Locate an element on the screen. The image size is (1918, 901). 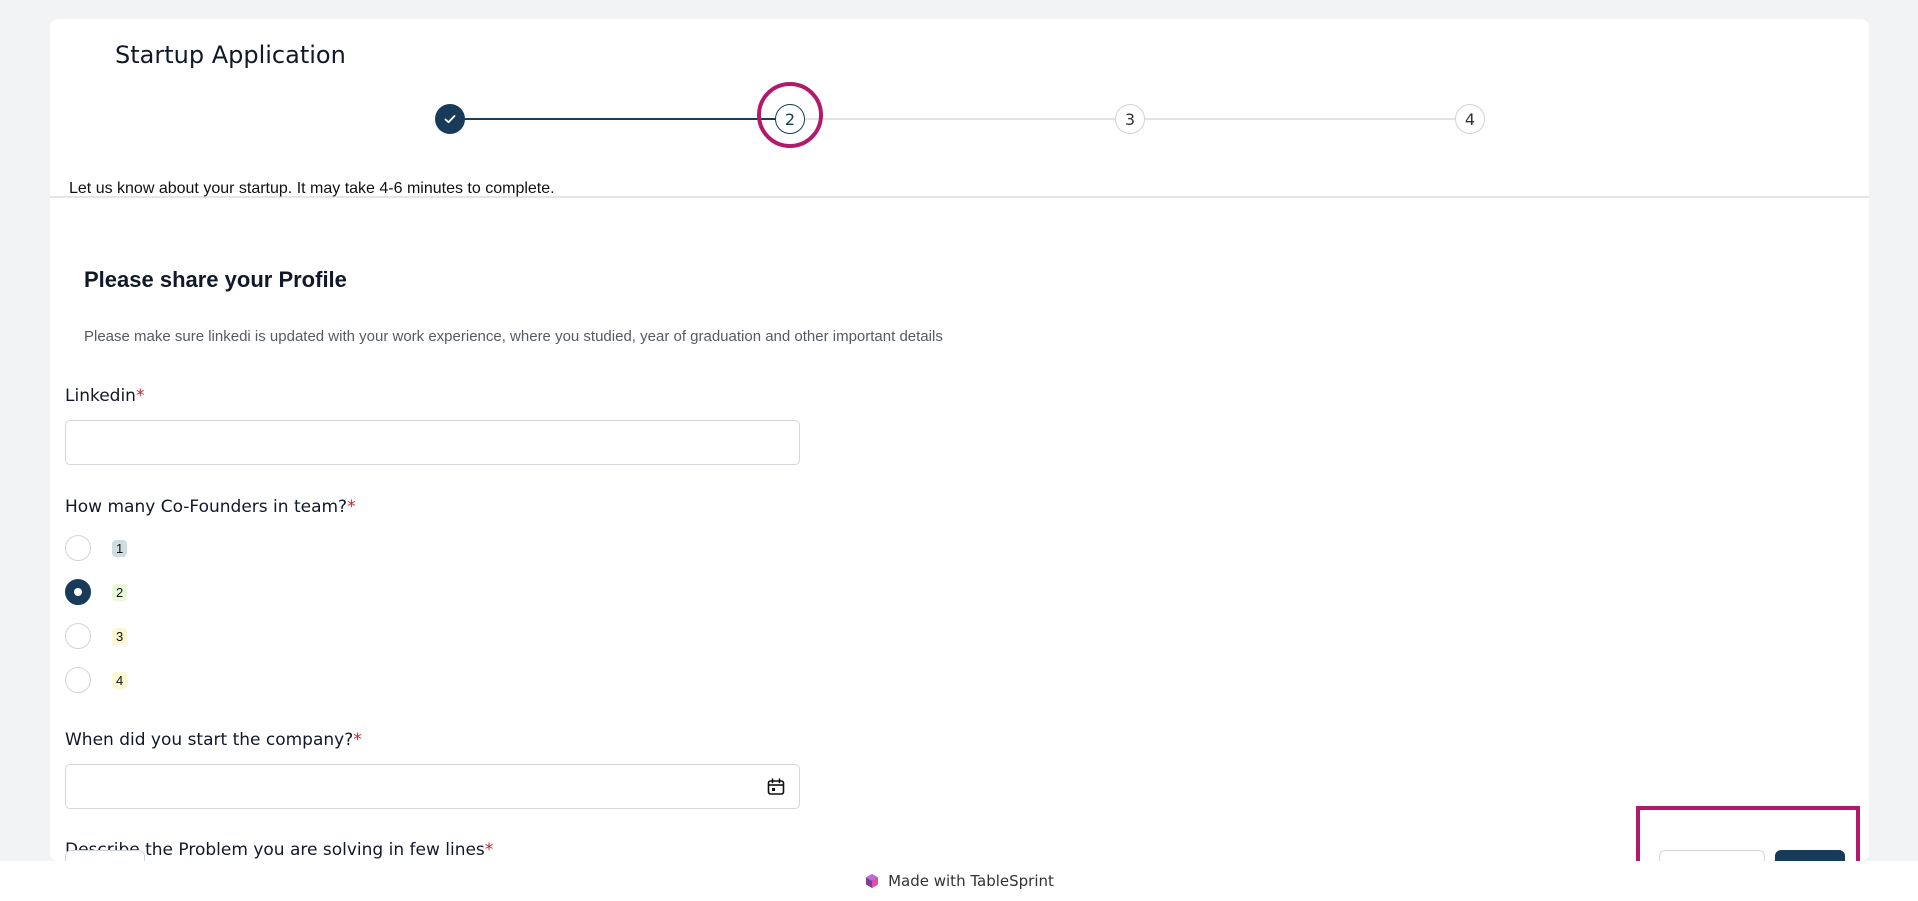
stepper-progress-line is located at coordinates (620, 119).